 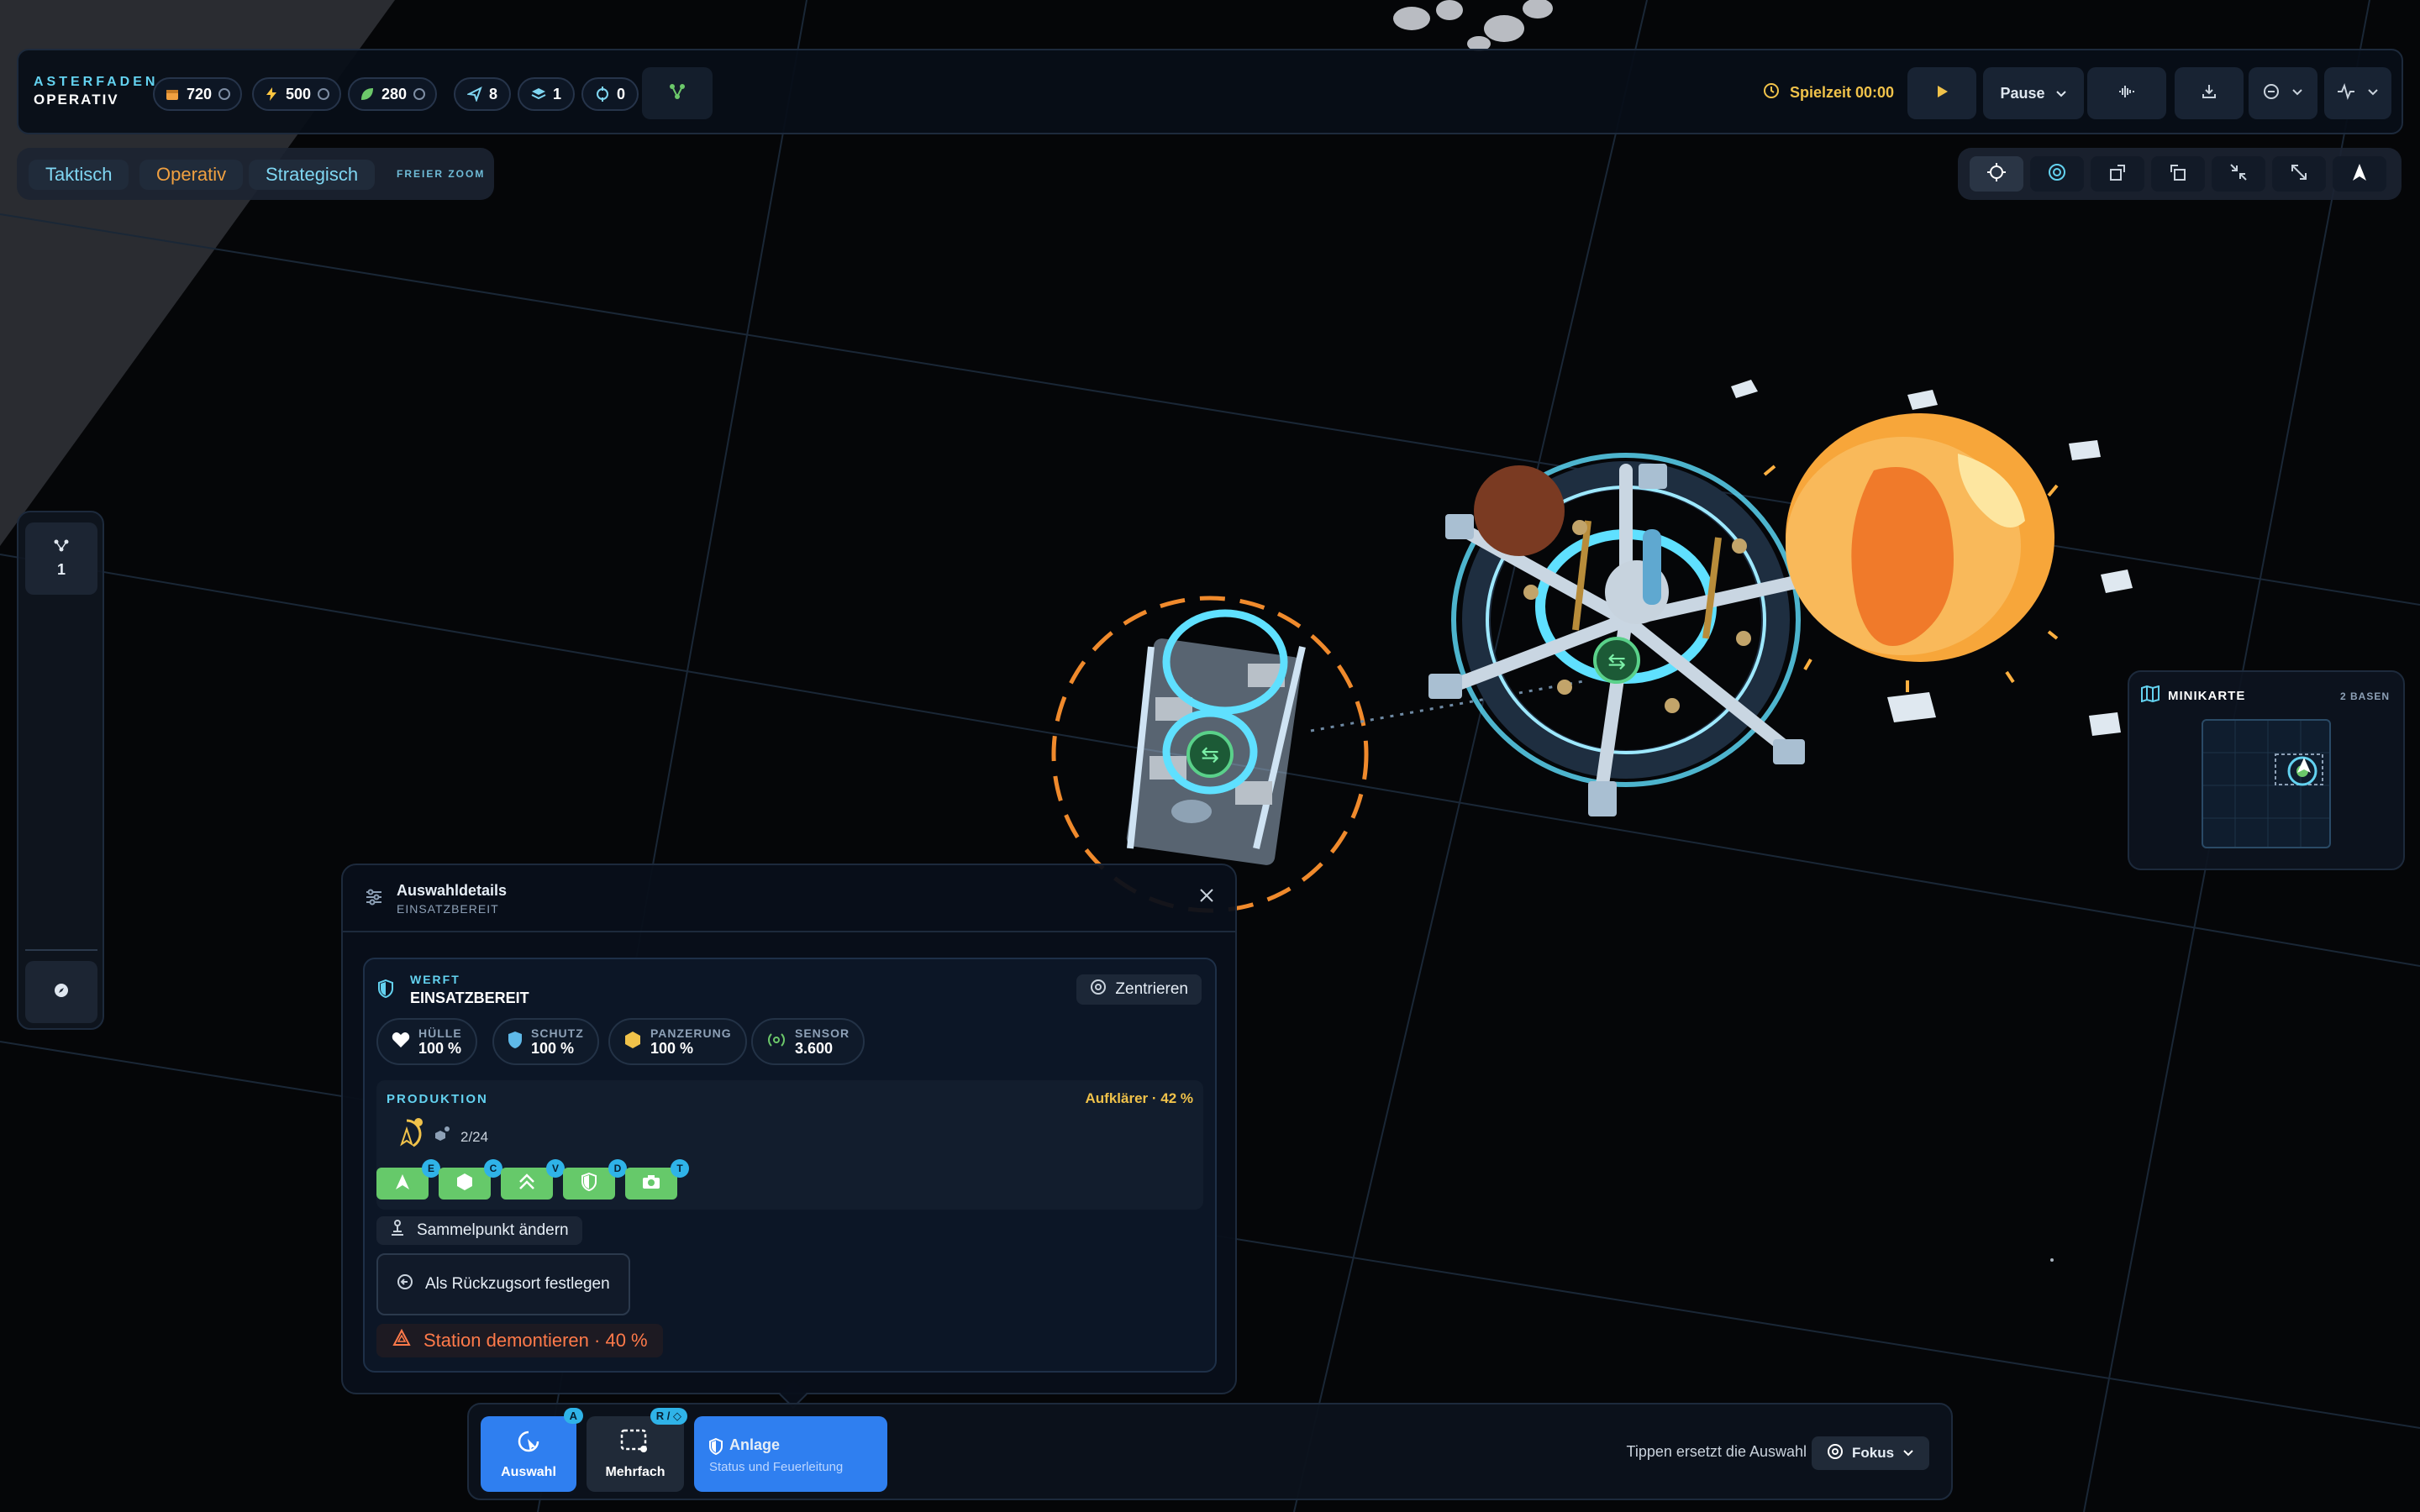 I want to click on export-button, so click(x=2209, y=93).